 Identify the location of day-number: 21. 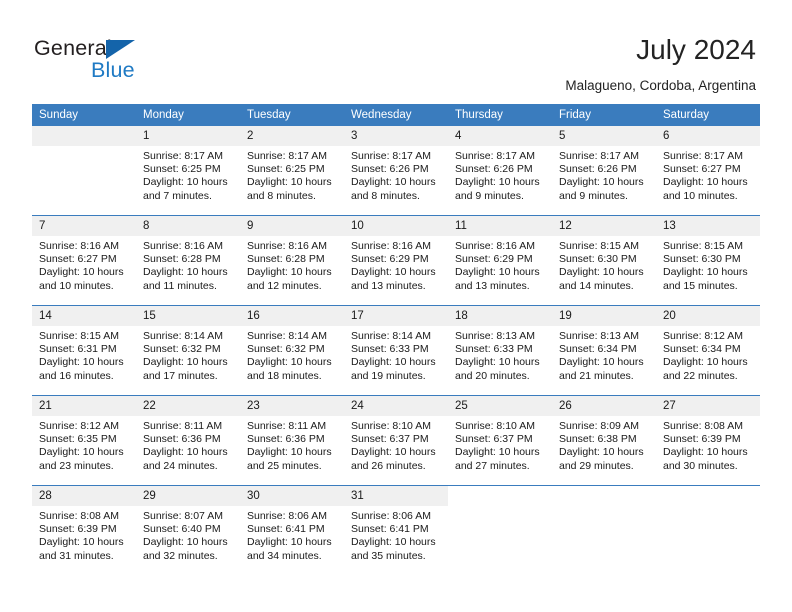
(84, 406).